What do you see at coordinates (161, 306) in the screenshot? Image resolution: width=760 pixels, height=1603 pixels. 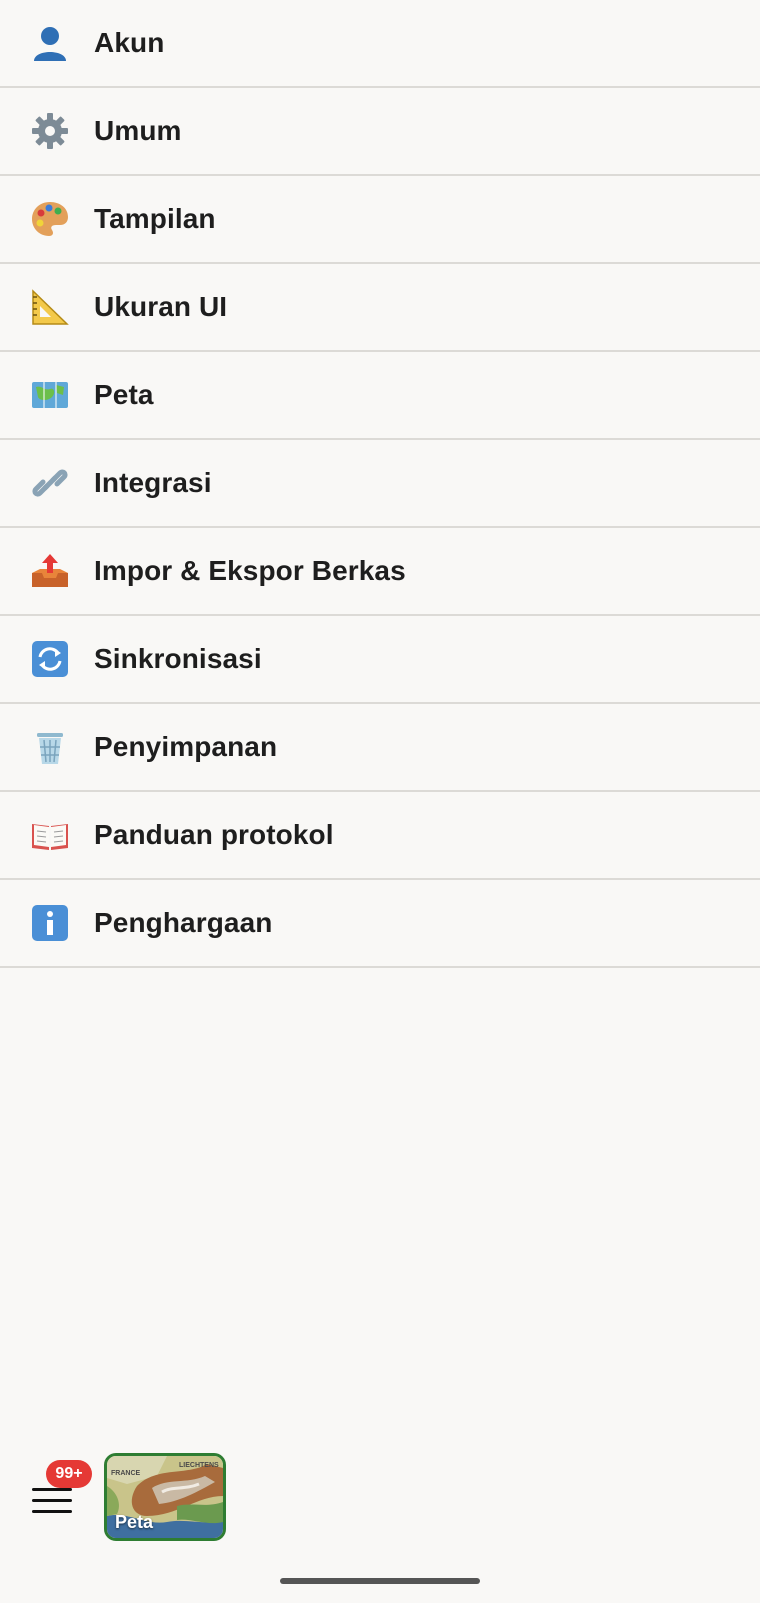 I see `menu-item-label: Ukuran UI` at bounding box center [161, 306].